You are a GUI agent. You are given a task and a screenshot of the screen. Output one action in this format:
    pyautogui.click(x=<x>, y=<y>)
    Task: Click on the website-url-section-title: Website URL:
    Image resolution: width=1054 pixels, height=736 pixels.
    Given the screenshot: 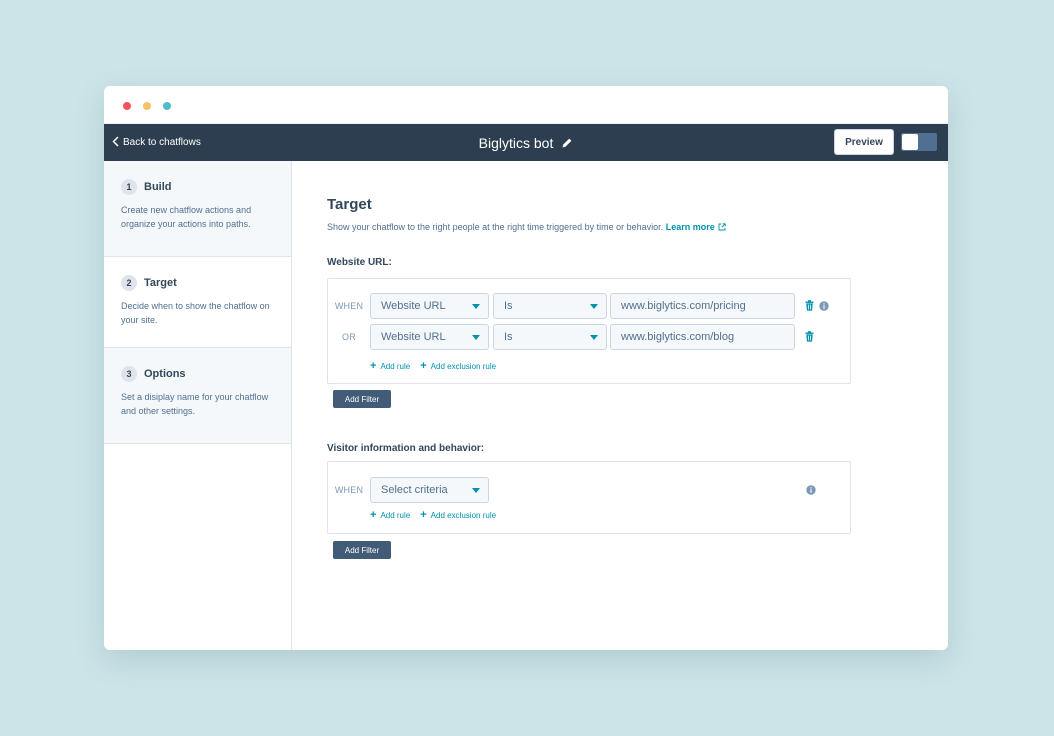 What is the action you would take?
    pyautogui.click(x=359, y=262)
    